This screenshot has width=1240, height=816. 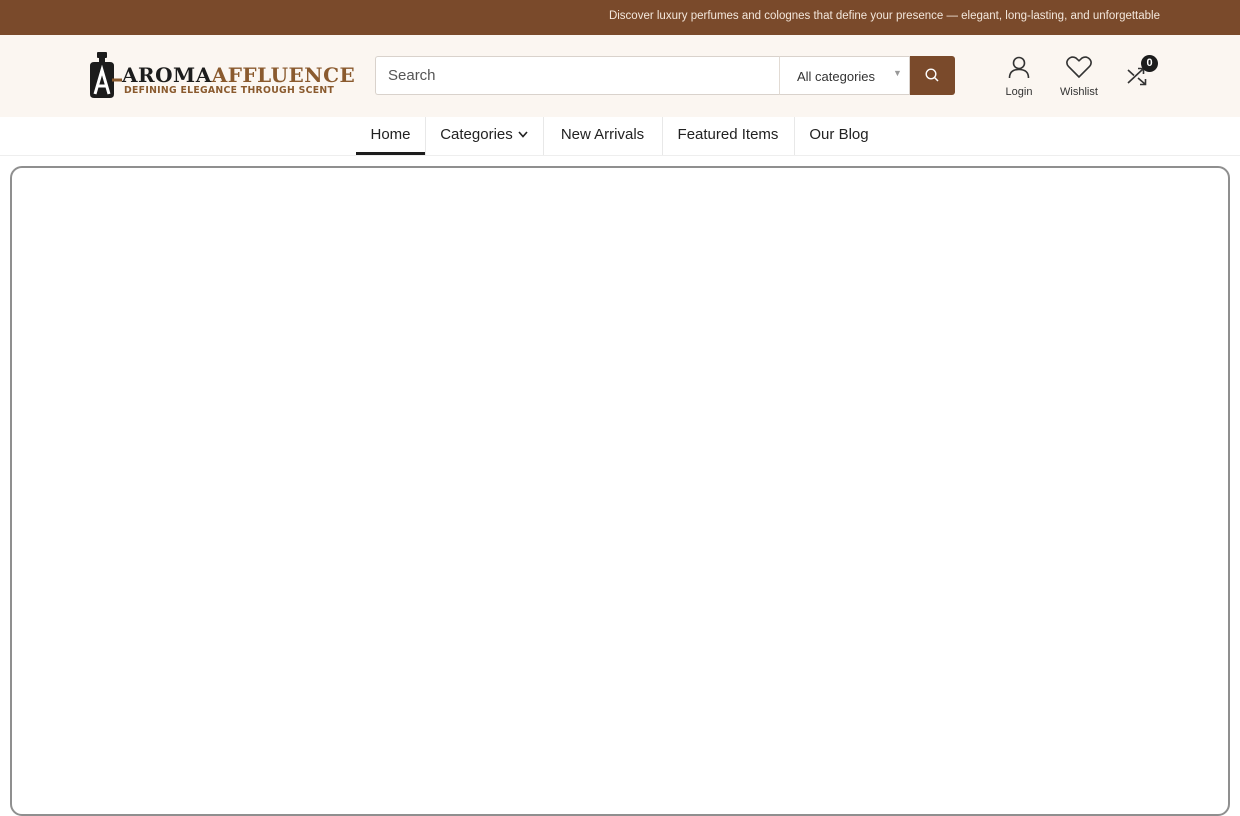 I want to click on nav-item-home: Home, so click(x=390, y=136).